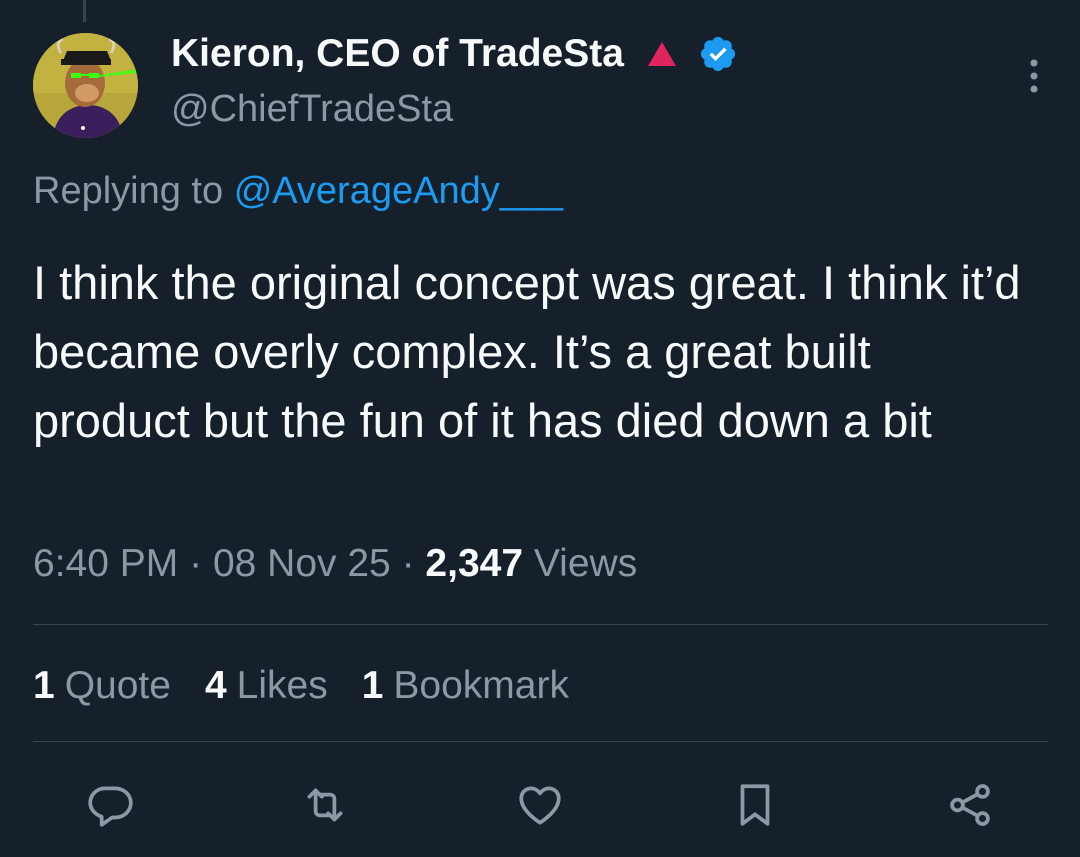  Describe the element at coordinates (128, 191) in the screenshot. I see `replying-prefix: Replying to` at that location.